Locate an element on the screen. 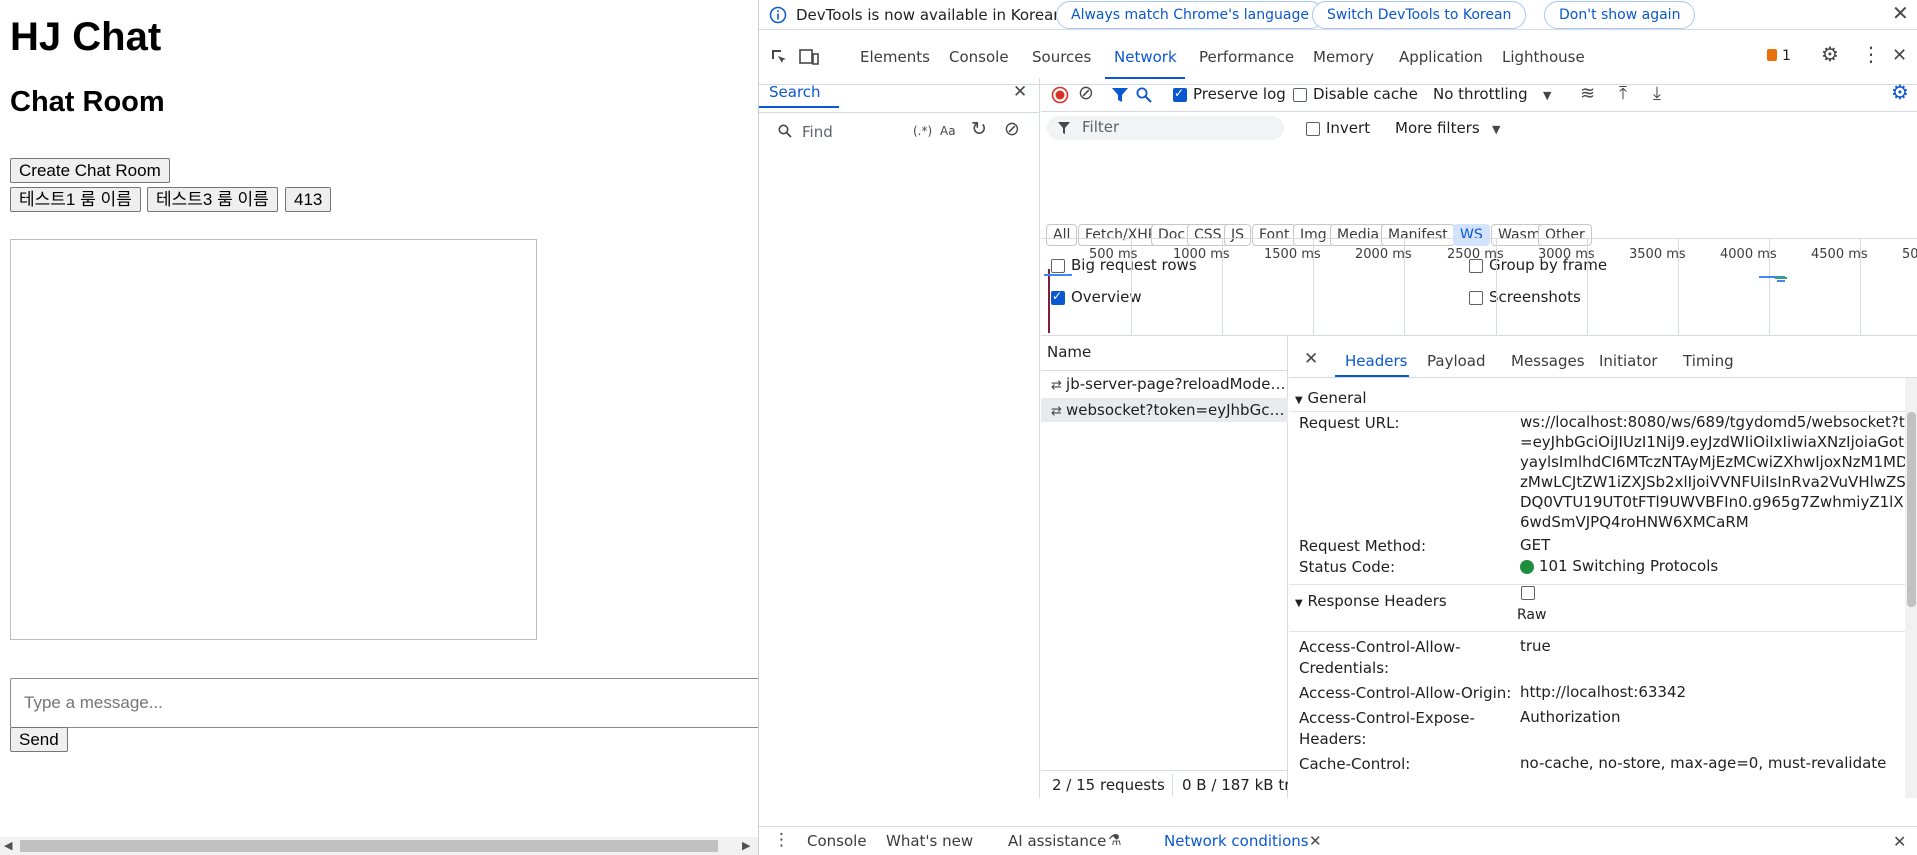  chevron-down-icon: ▼ is located at coordinates (1547, 95).